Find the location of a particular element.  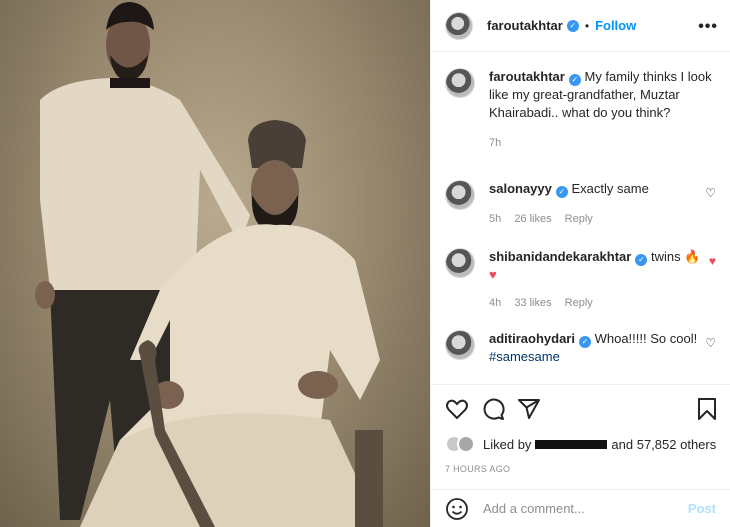

author-username: faroutakhtar is located at coordinates (525, 25).